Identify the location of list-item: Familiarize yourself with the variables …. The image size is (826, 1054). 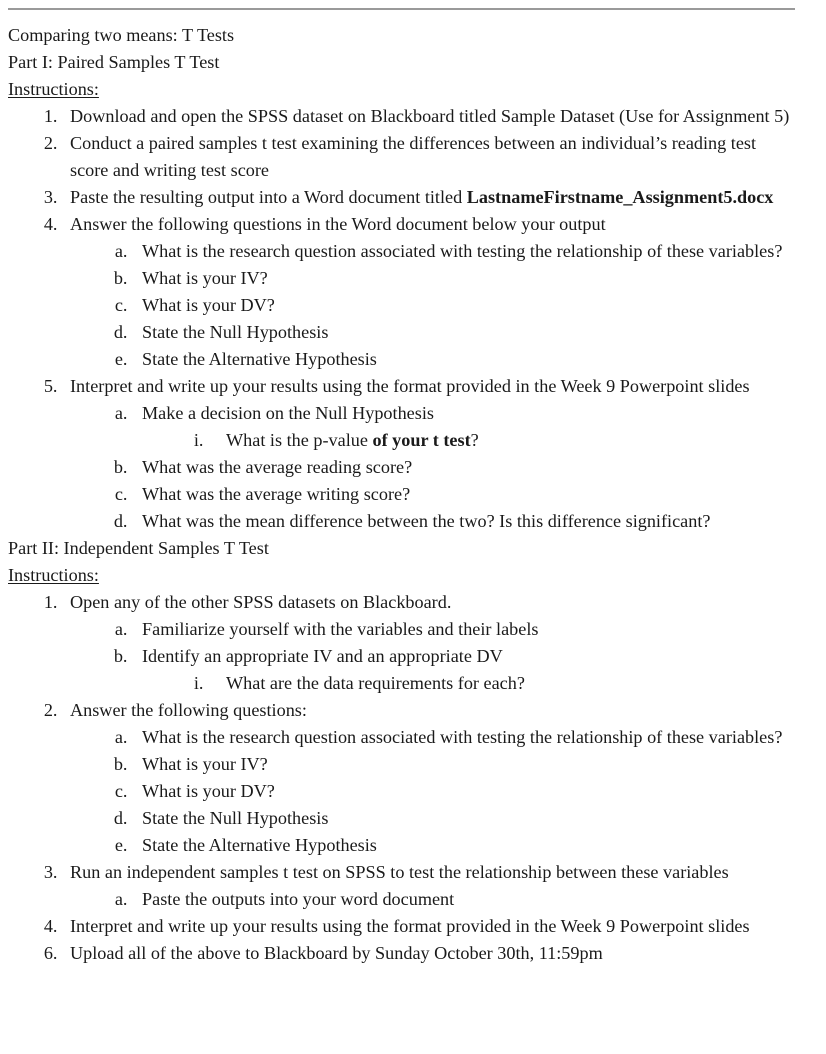
(465, 629).